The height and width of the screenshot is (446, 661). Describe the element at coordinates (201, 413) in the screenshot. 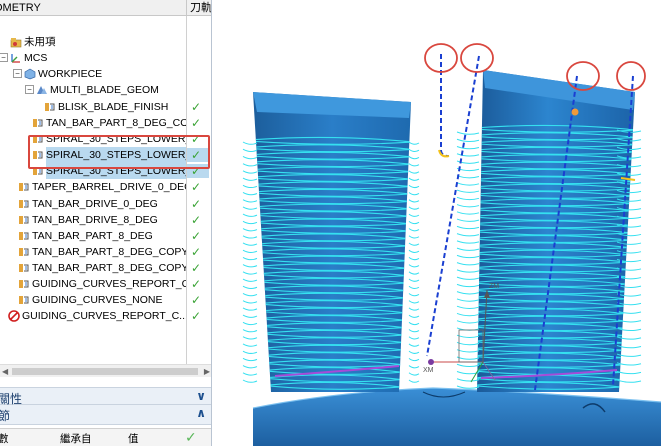

I see `chevron-up-icon: ∧` at that location.